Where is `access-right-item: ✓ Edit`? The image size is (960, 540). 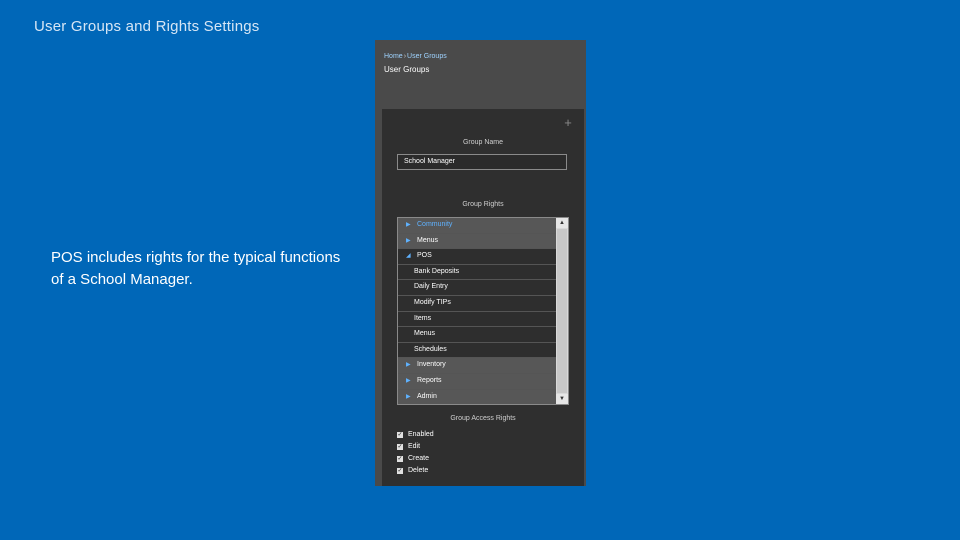 access-right-item: ✓ Edit is located at coordinates (415, 447).